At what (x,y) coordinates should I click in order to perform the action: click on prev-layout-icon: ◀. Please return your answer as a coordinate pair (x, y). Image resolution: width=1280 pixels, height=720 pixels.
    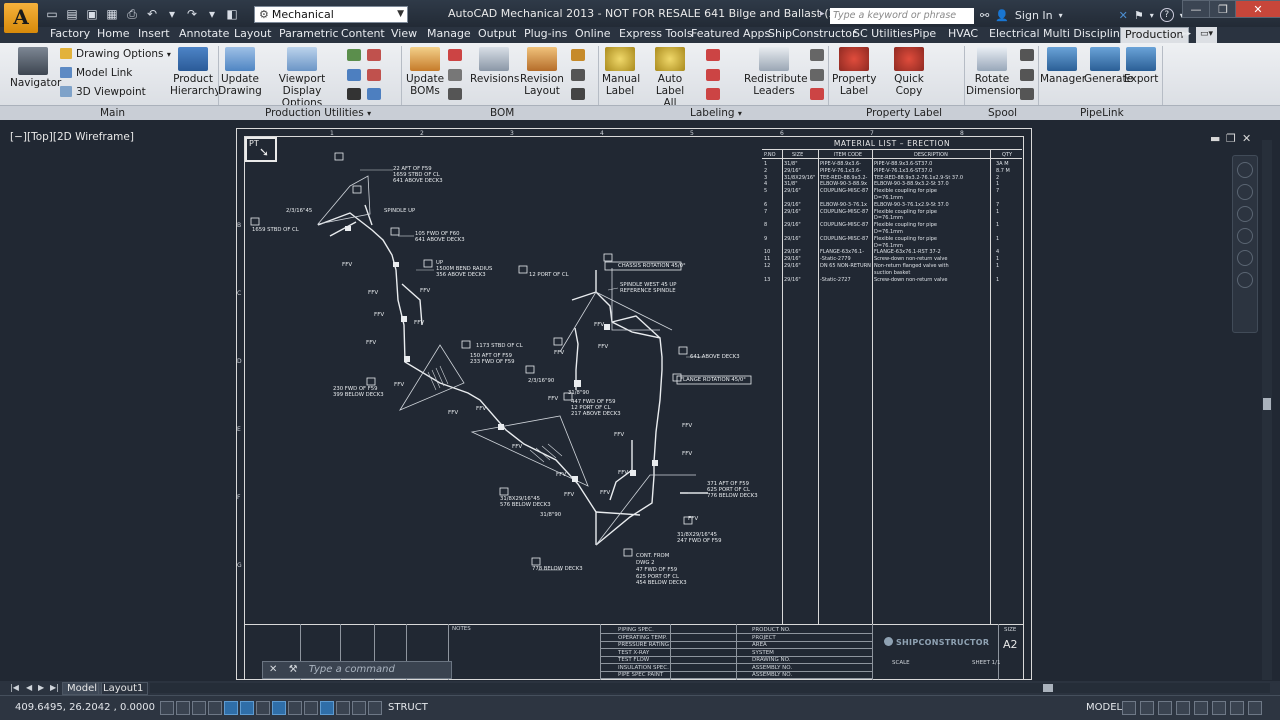
    Looking at the image, I should click on (29, 687).